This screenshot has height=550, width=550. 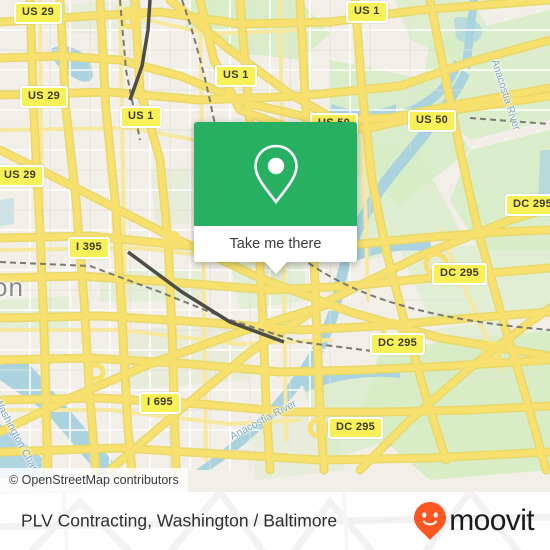 What do you see at coordinates (367, 12) in the screenshot?
I see `shield-us-1-ne: US 1` at bounding box center [367, 12].